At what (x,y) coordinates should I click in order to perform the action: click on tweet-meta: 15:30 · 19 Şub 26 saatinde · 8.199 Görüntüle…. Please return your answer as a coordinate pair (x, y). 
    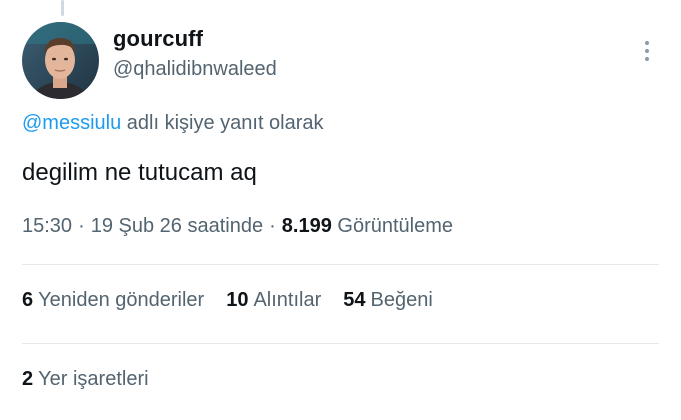
    Looking at the image, I should click on (237, 226).